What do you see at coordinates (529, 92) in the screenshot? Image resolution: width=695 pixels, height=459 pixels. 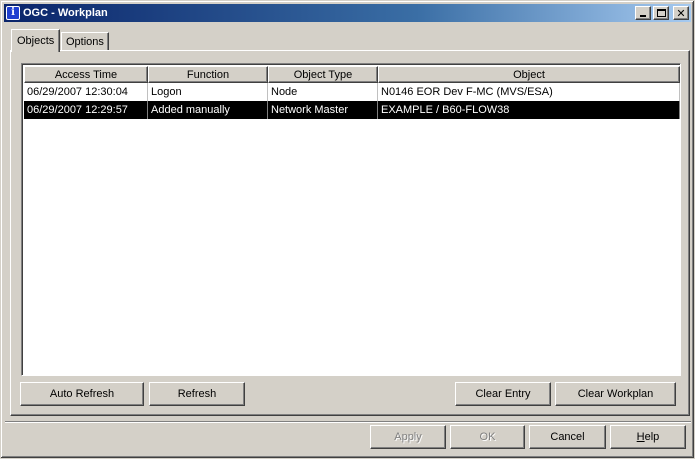 I see `cell-object: N0146 EOR Dev F-MC (MVS/ESA)` at bounding box center [529, 92].